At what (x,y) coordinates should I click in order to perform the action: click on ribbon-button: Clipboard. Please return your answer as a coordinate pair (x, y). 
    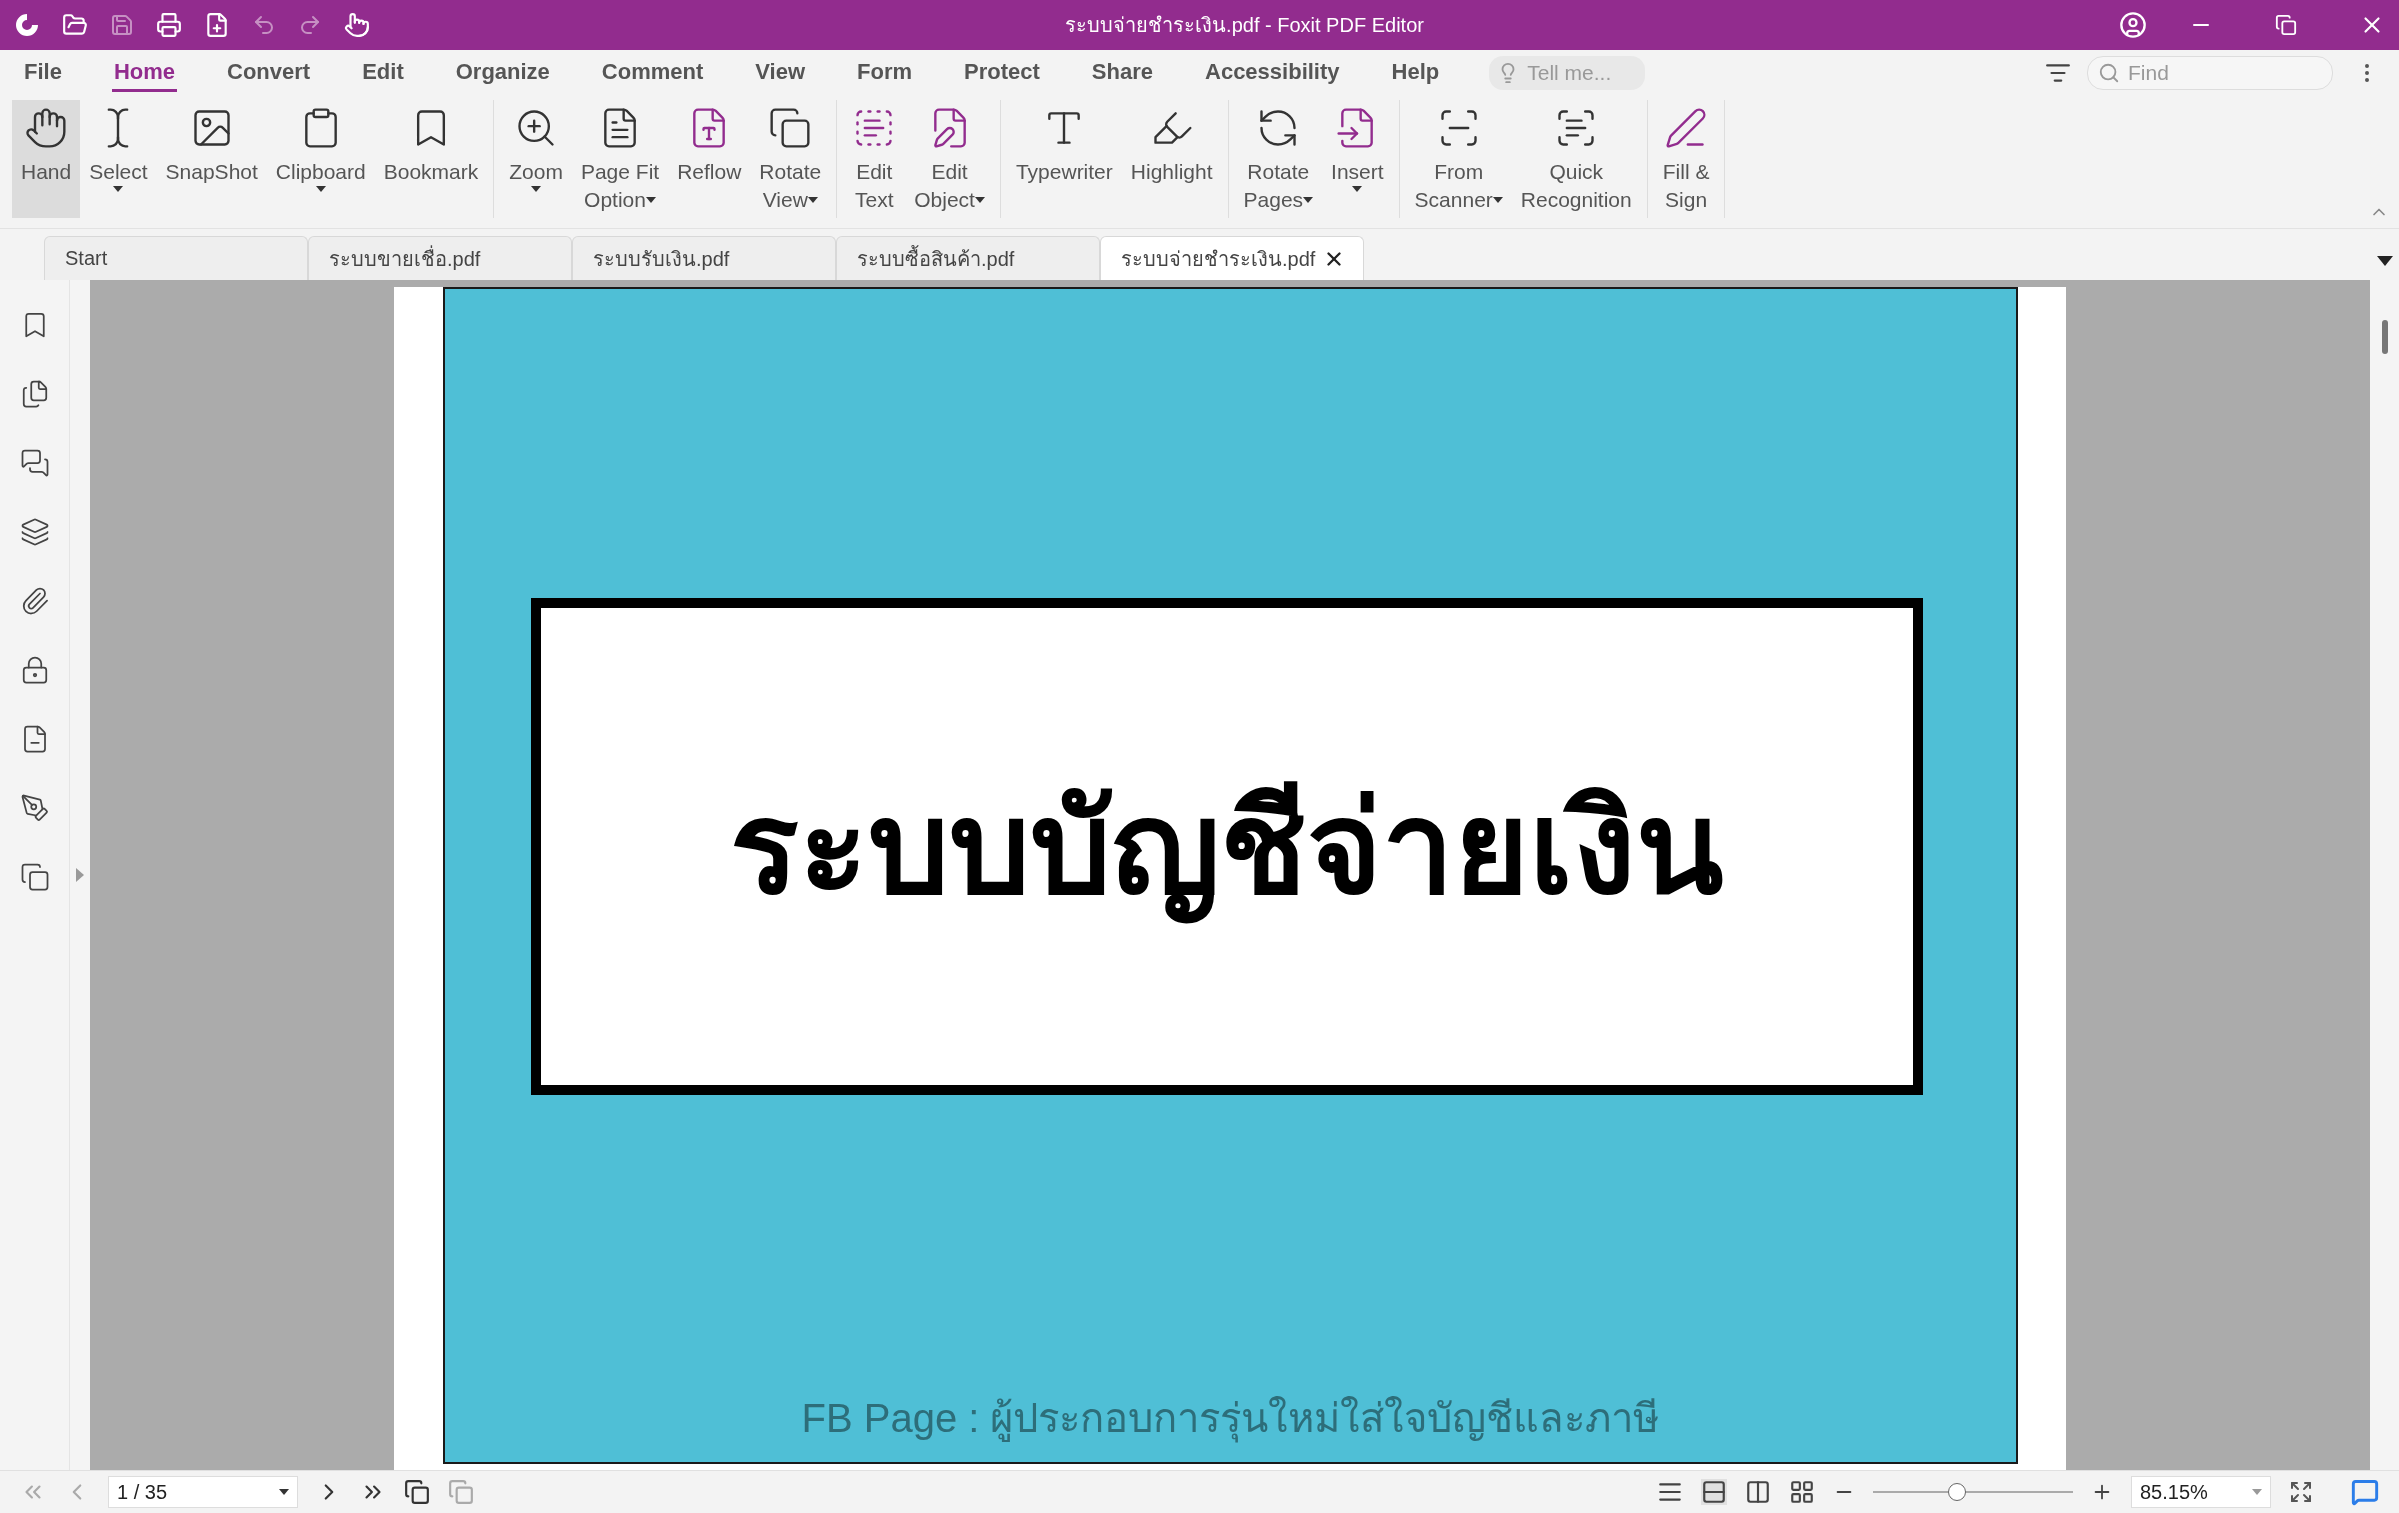
    Looking at the image, I should click on (320, 159).